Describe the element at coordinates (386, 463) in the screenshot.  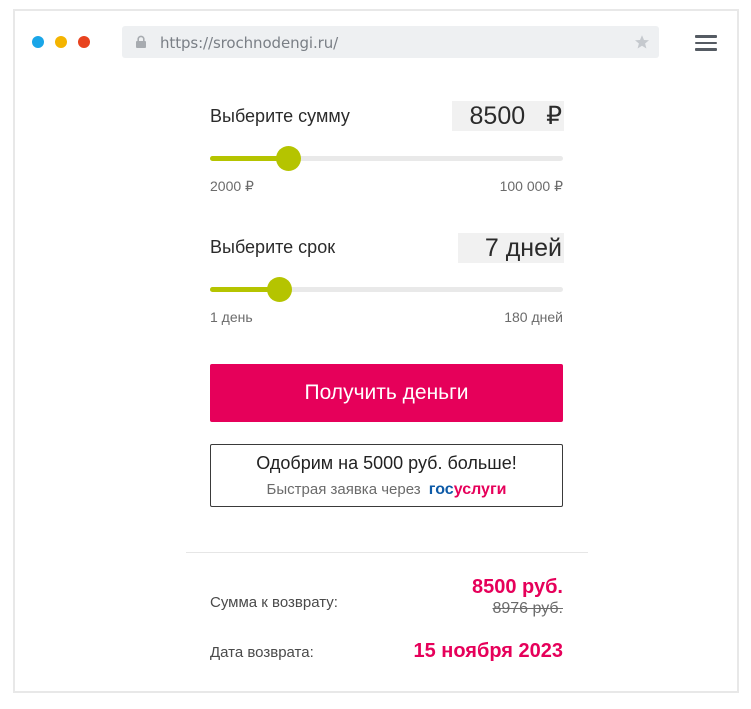
I see `gosuslugi-title: Одобрим на 5000 руб. больше!` at that location.